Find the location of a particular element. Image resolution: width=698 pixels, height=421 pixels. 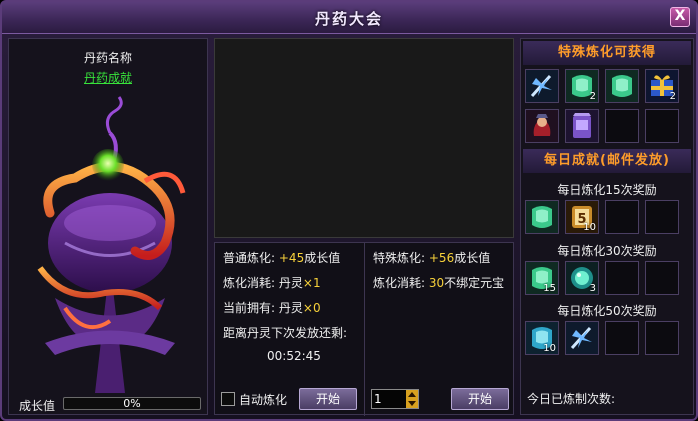

growth-value-label: 成长值 is located at coordinates (37, 406).